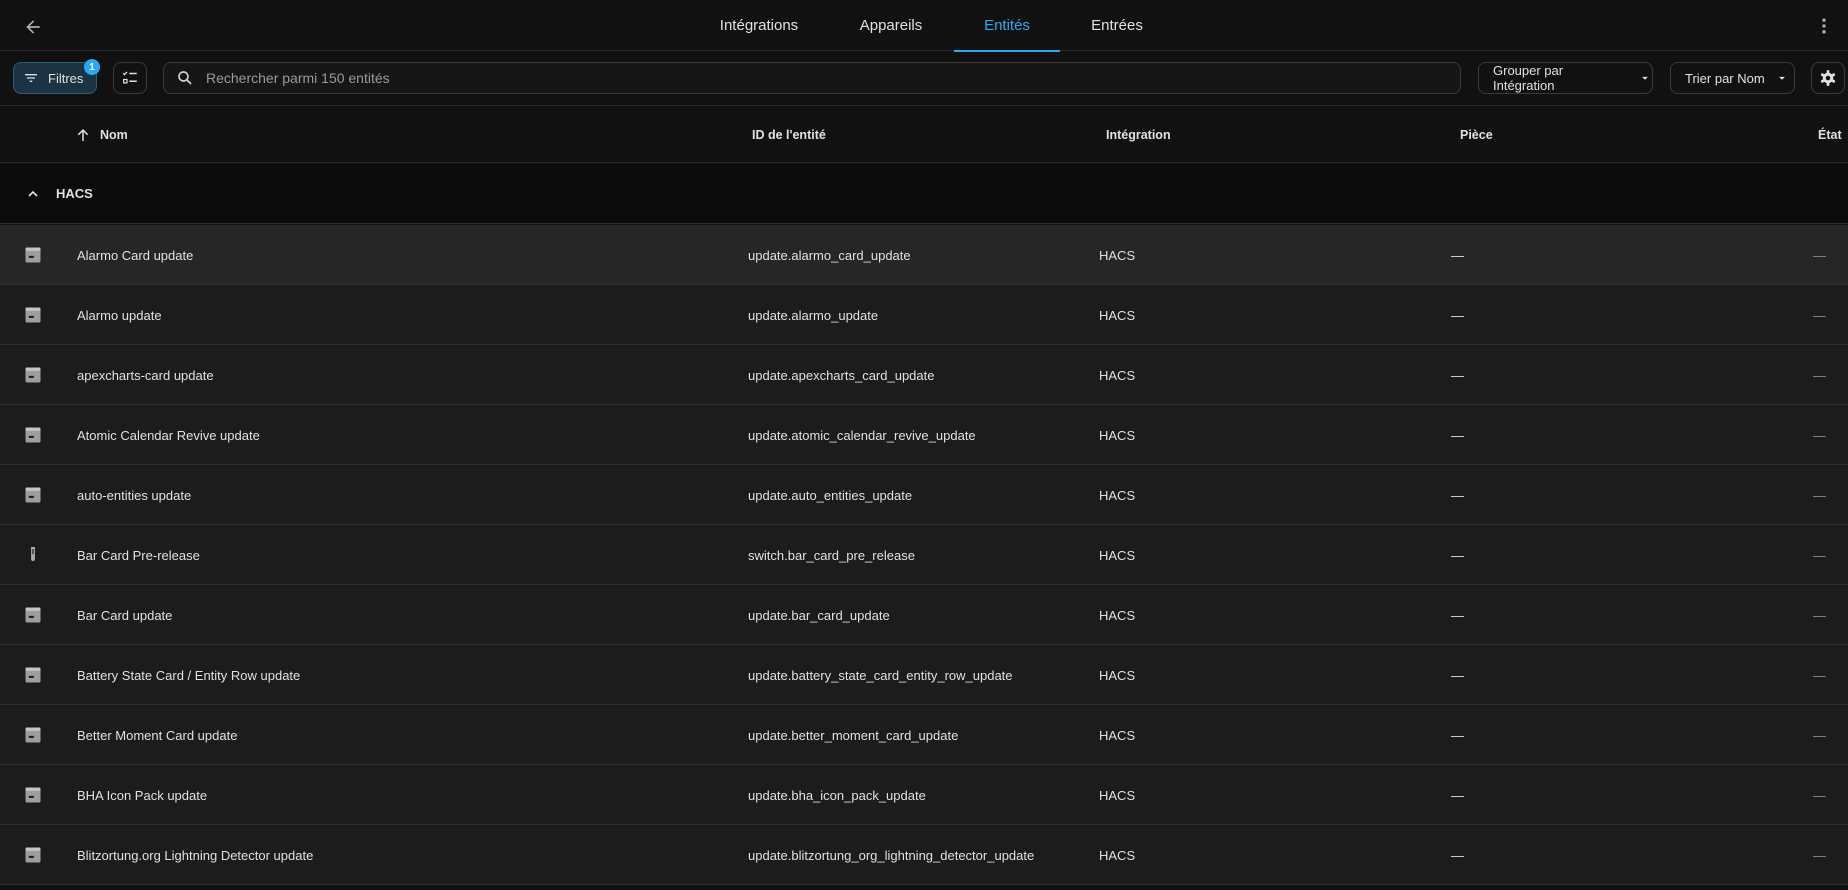  Describe the element at coordinates (759, 25) in the screenshot. I see `tab-integrations: Intégrations` at that location.